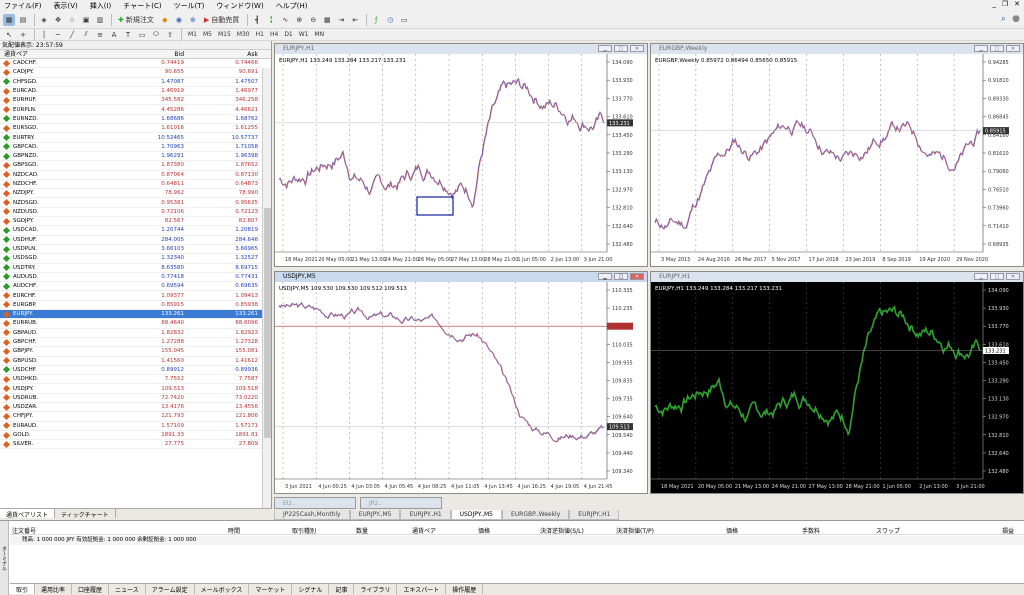 The height and width of the screenshot is (595, 1024). I want to click on menu-item-2: 挿入(I), so click(101, 6).